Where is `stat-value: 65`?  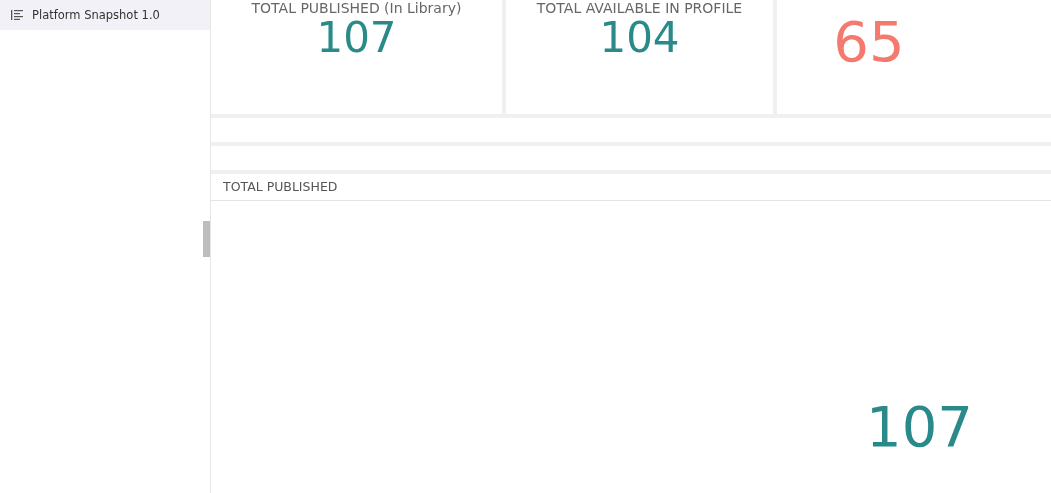
stat-value: 65 is located at coordinates (869, 40).